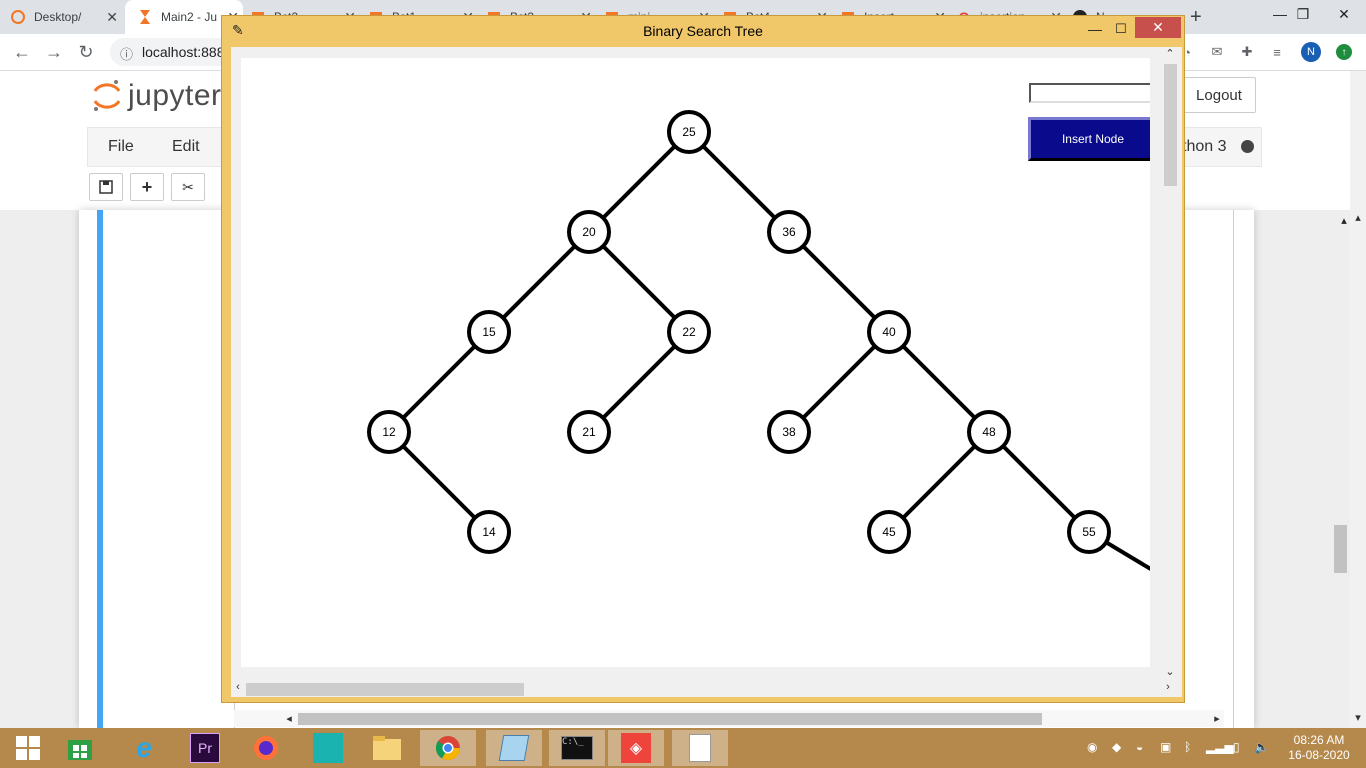 The image size is (1366, 768). Describe the element at coordinates (1319, 740) in the screenshot. I see `clock-time: 08:26 AM` at that location.